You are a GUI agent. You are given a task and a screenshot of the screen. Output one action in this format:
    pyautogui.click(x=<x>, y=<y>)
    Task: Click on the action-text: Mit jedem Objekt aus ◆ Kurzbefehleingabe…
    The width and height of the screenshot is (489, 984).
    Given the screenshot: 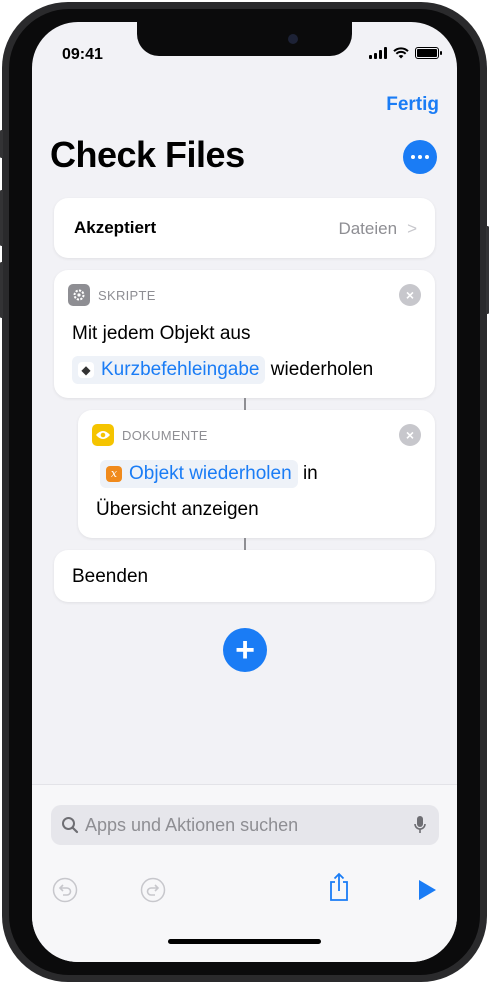 What is the action you would take?
    pyautogui.click(x=222, y=352)
    